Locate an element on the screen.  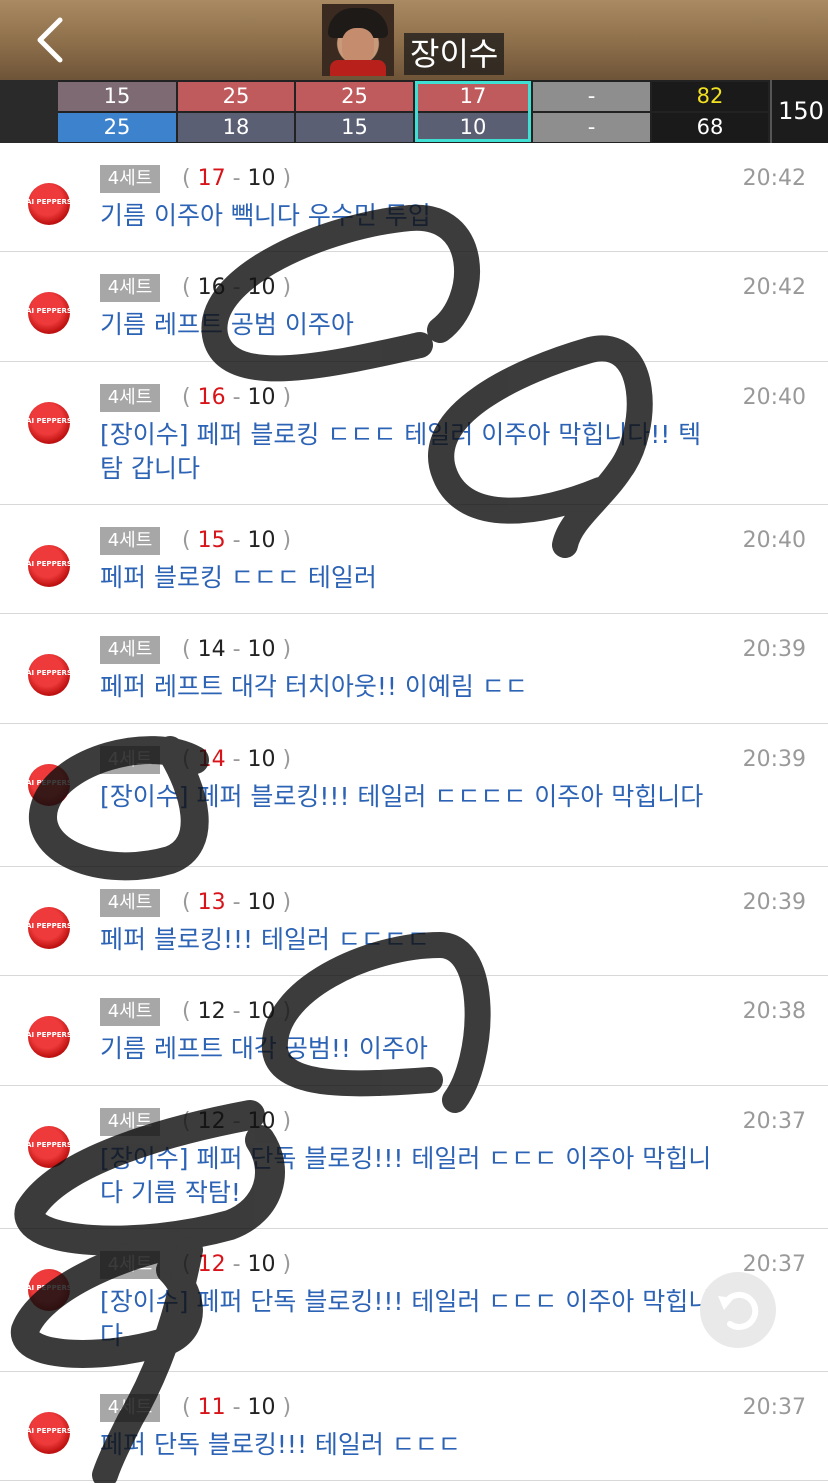
player-avatar is located at coordinates (358, 40).